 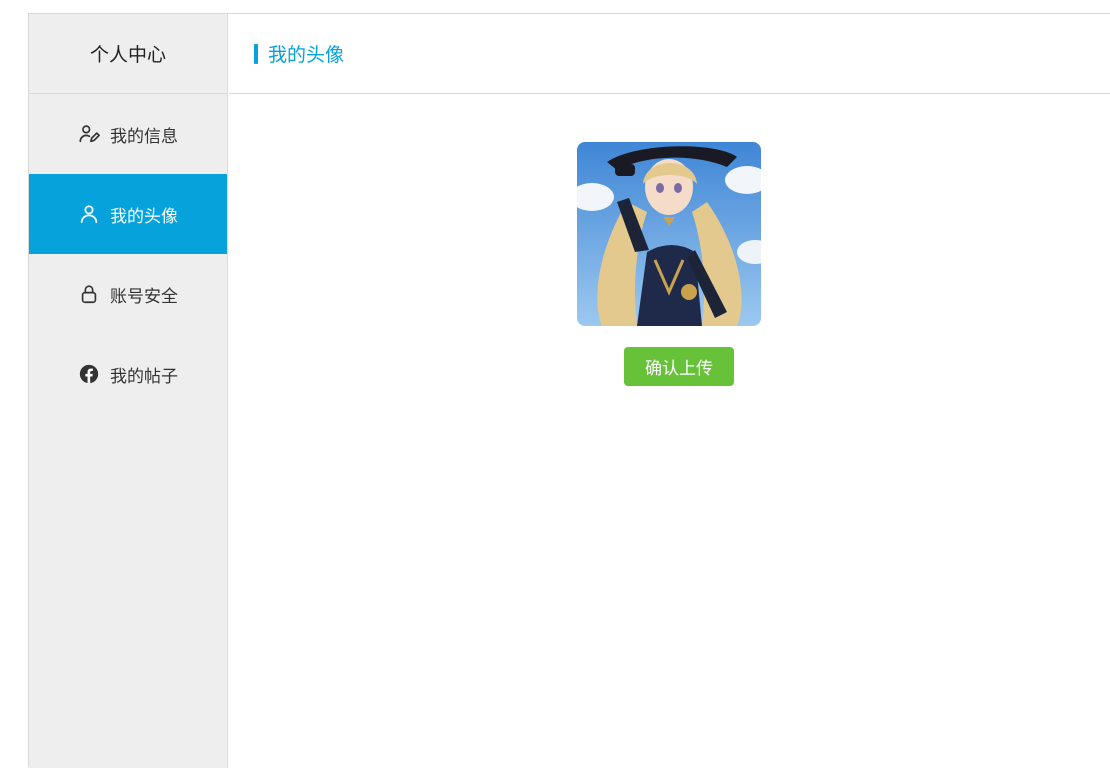 I want to click on sidebar-item-my-avatar: 我的头像, so click(x=128, y=214).